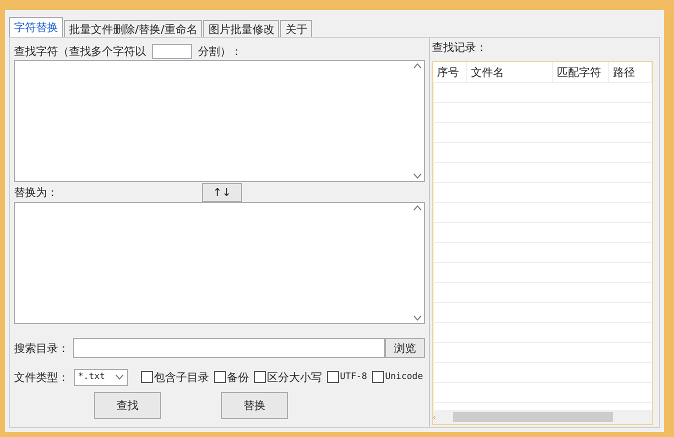  Describe the element at coordinates (510, 72) in the screenshot. I see `column-header: 文件名` at that location.